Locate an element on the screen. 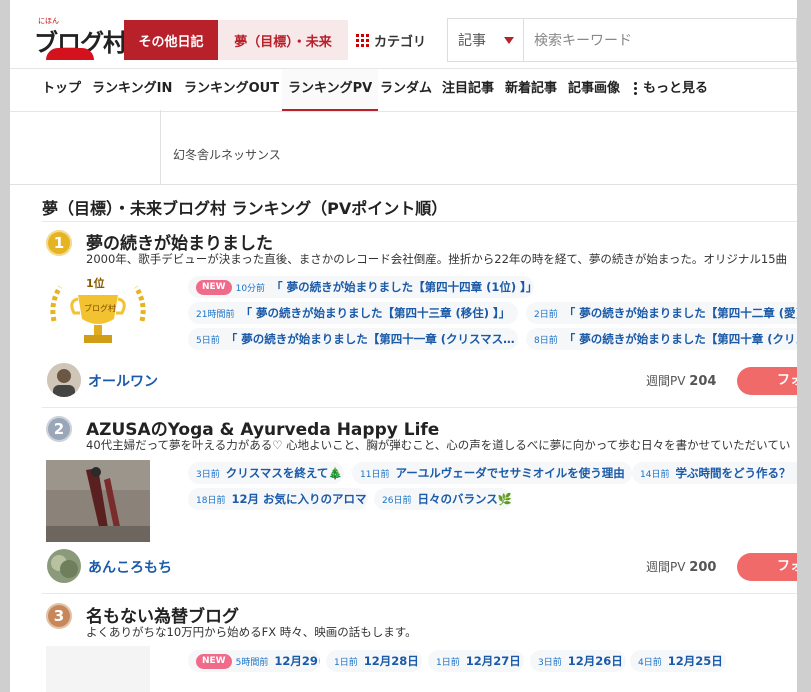 The width and height of the screenshot is (811, 692). post-link: NEW 10分前「 夢の続きが始まりました【第四十四章 (1位) 】」 is located at coordinates (361, 287).